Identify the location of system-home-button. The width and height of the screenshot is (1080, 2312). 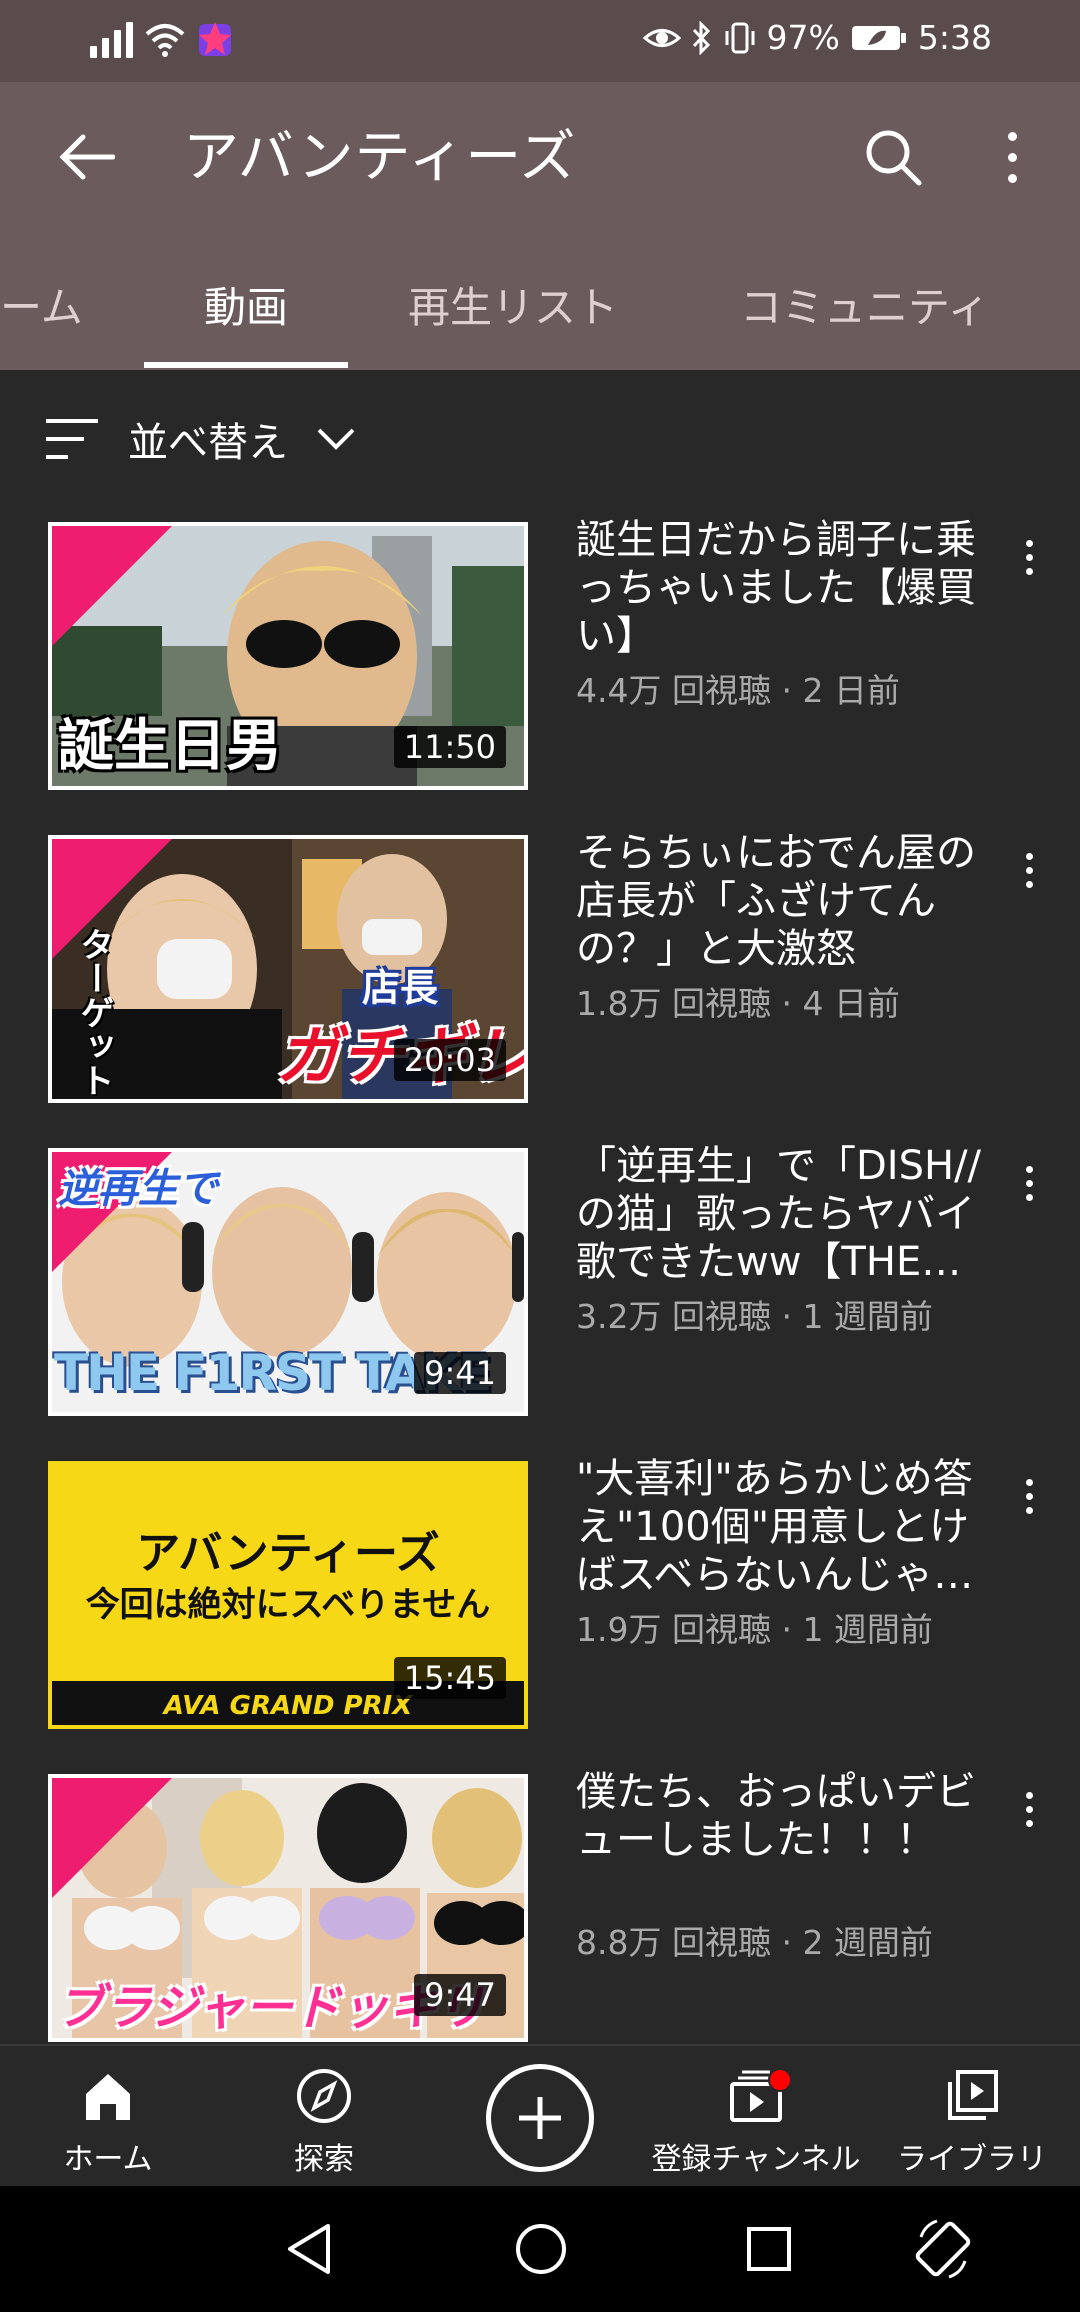
(541, 2249).